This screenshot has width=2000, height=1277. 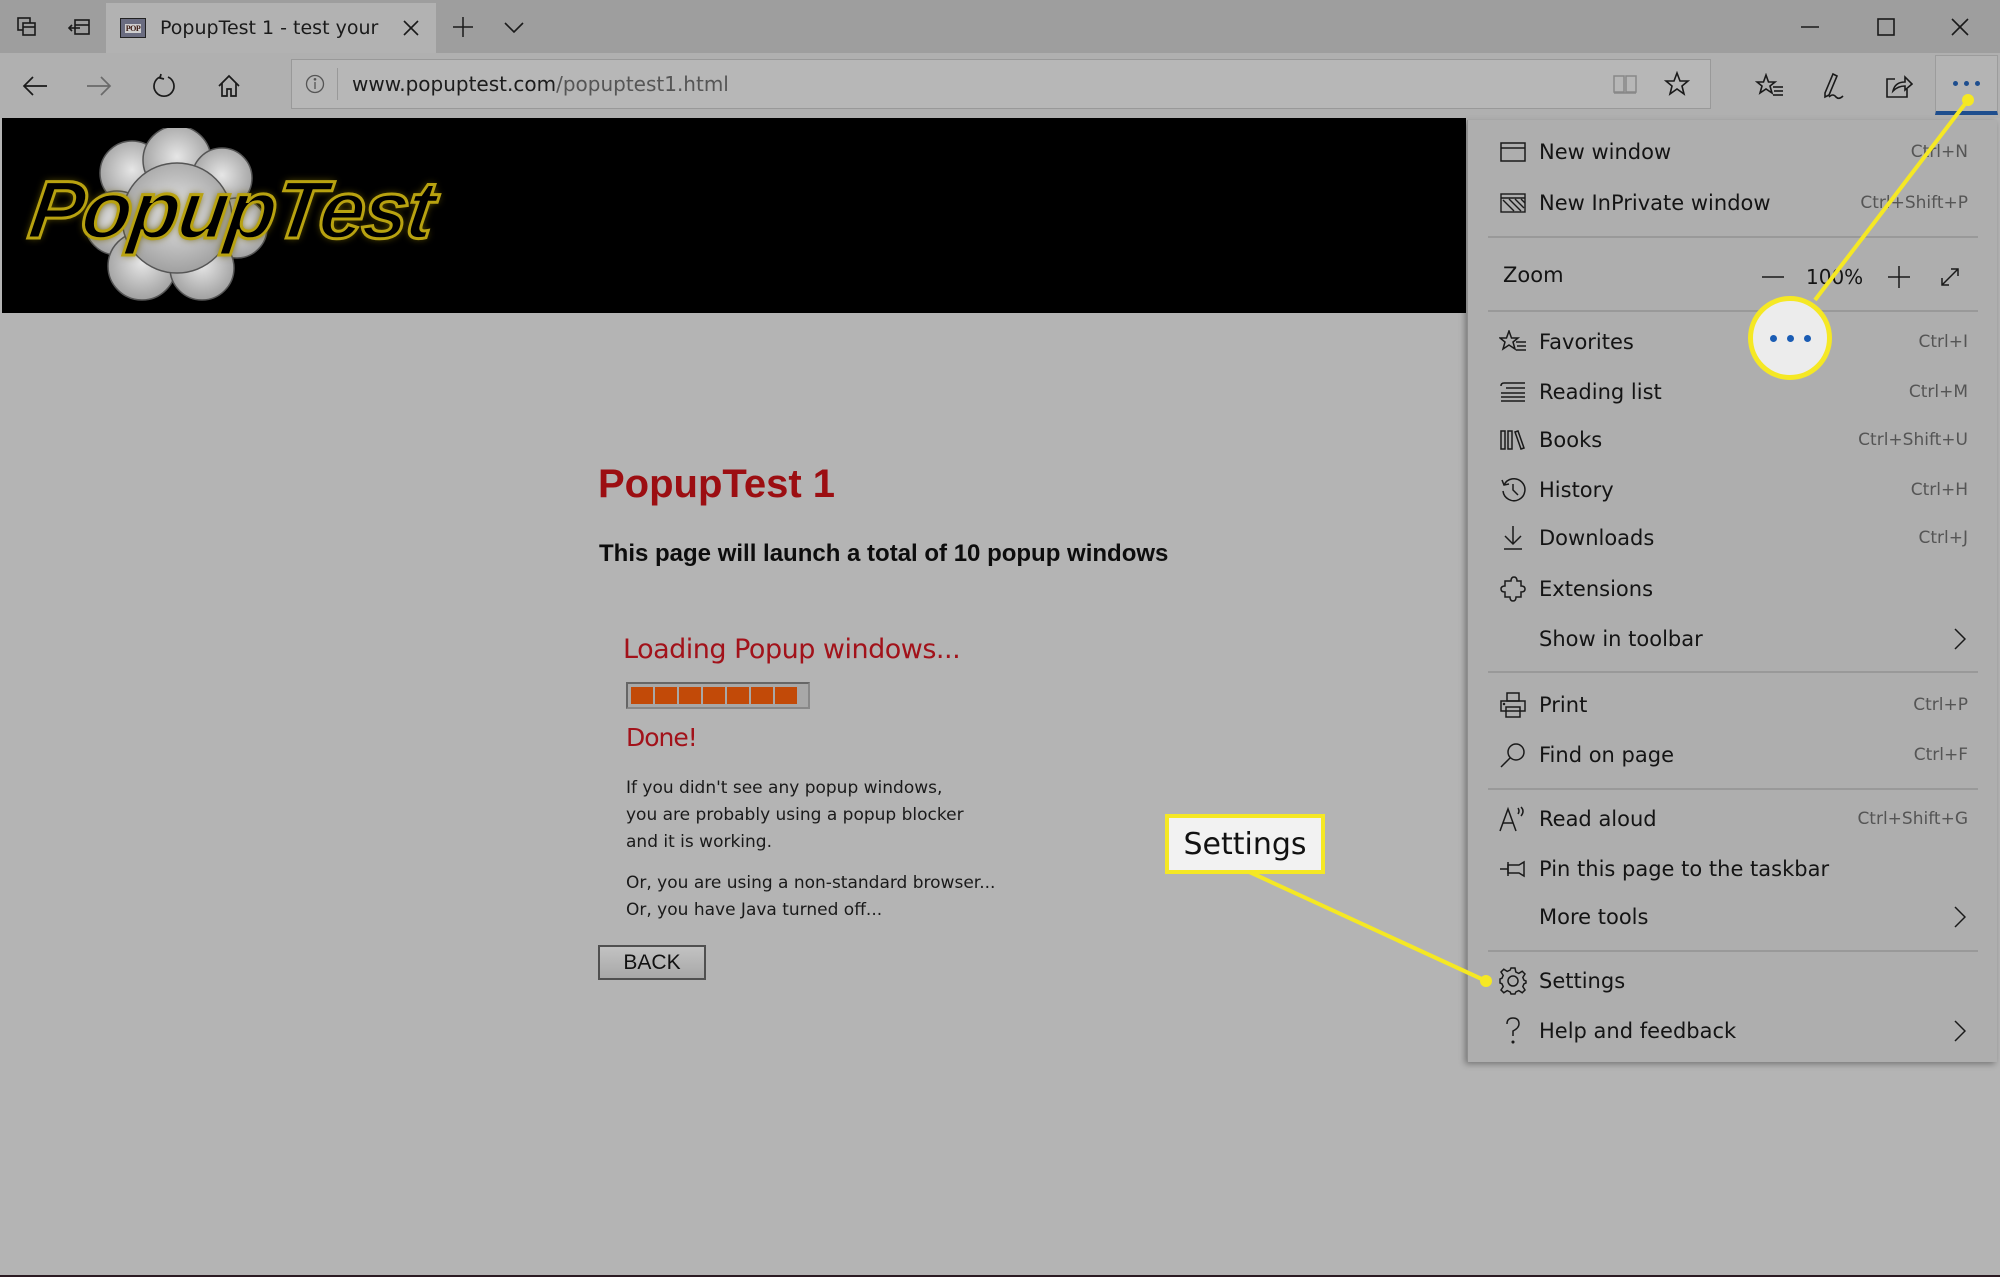 I want to click on menu-label: Help and feedback, so click(x=1638, y=1031).